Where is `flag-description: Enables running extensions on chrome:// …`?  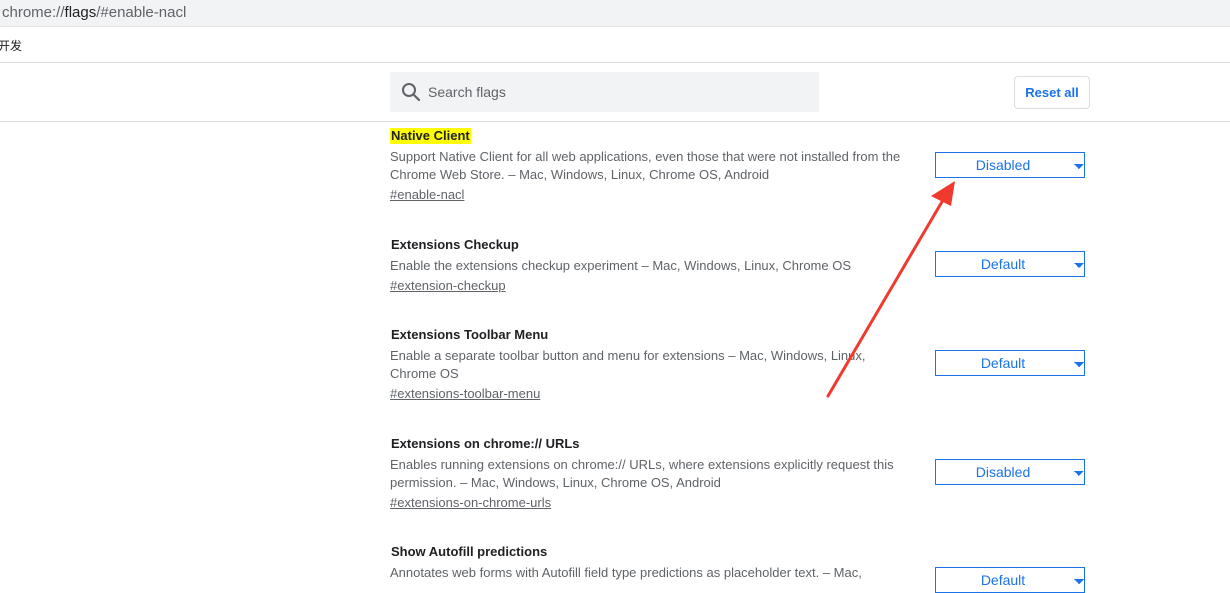 flag-description: Enables running extensions on chrome:// … is located at coordinates (642, 473).